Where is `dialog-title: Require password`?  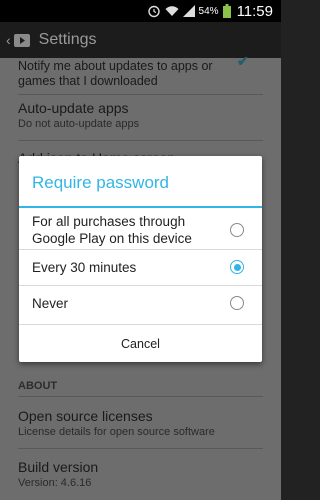
dialog-title: Require password is located at coordinates (101, 182).